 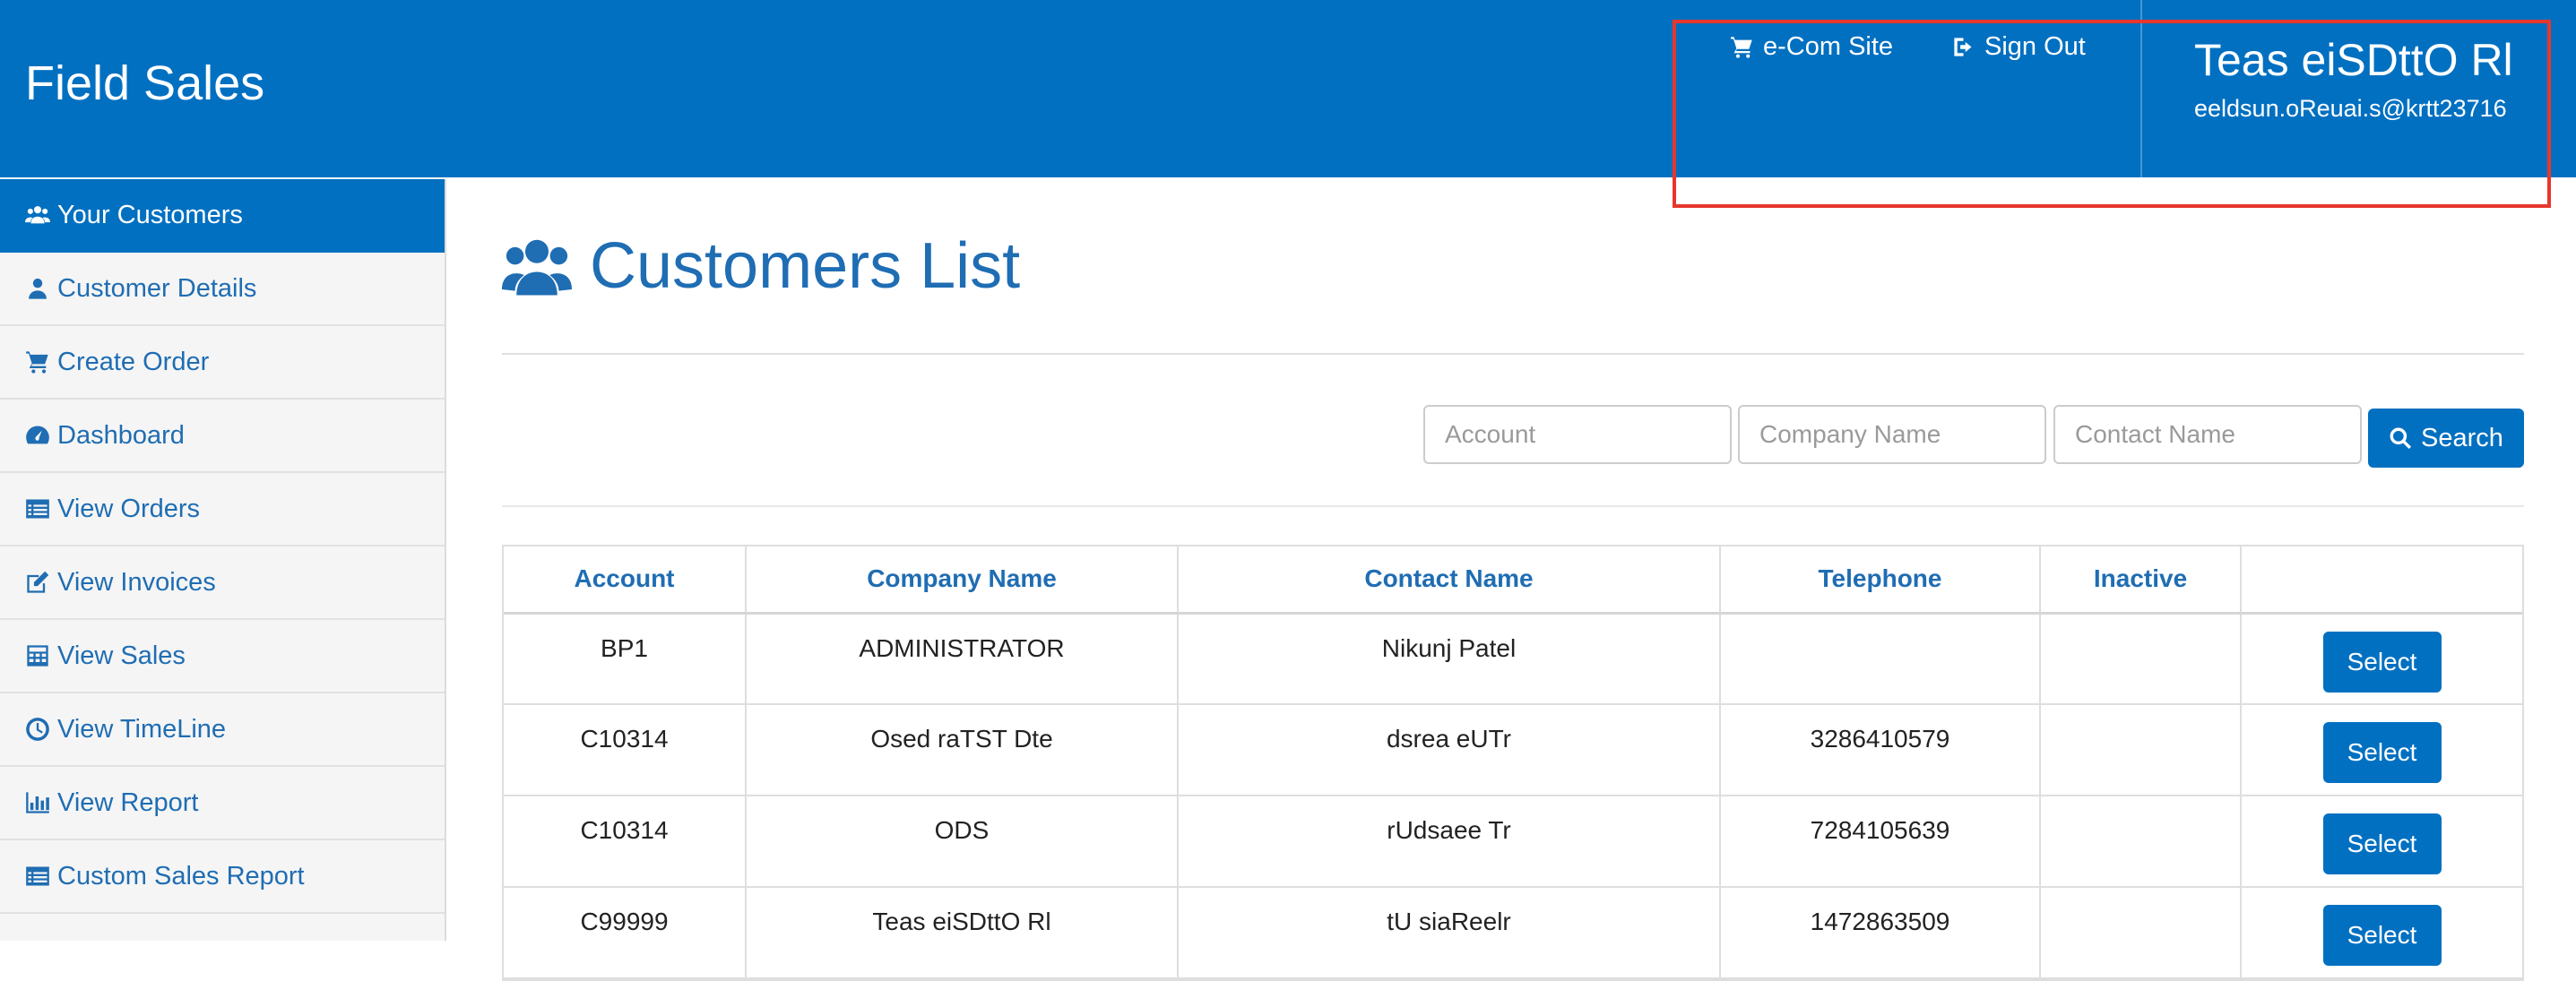 I want to click on sidebar-item-view-sales: View Sales, so click(x=222, y=656).